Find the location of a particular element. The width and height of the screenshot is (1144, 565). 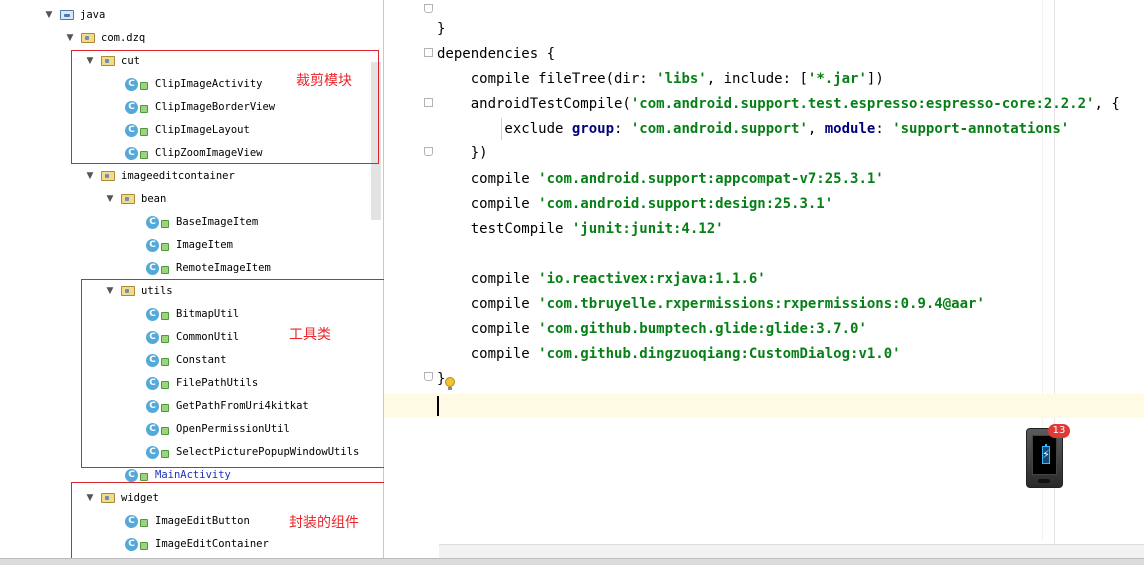

source-folder-icon is located at coordinates (67, 15).